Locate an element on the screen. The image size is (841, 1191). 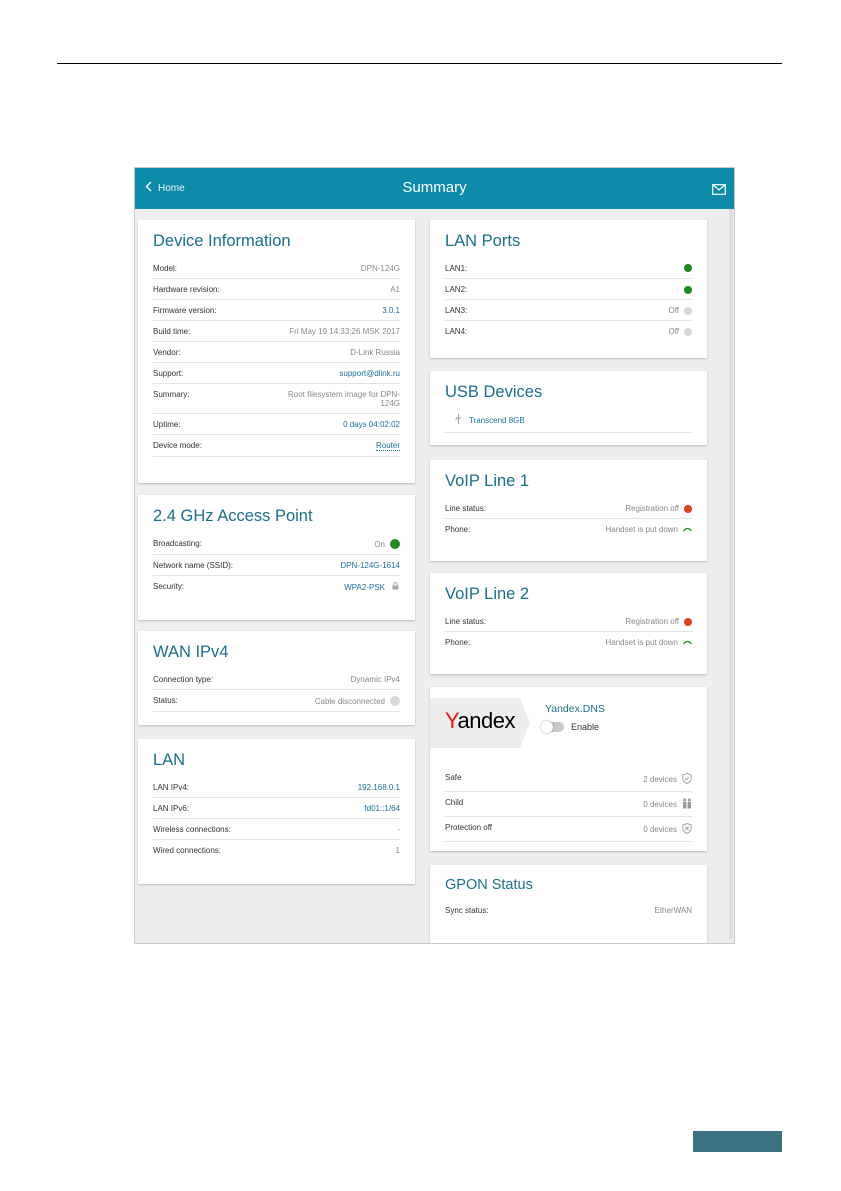
row-key: Model: is located at coordinates (165, 268).